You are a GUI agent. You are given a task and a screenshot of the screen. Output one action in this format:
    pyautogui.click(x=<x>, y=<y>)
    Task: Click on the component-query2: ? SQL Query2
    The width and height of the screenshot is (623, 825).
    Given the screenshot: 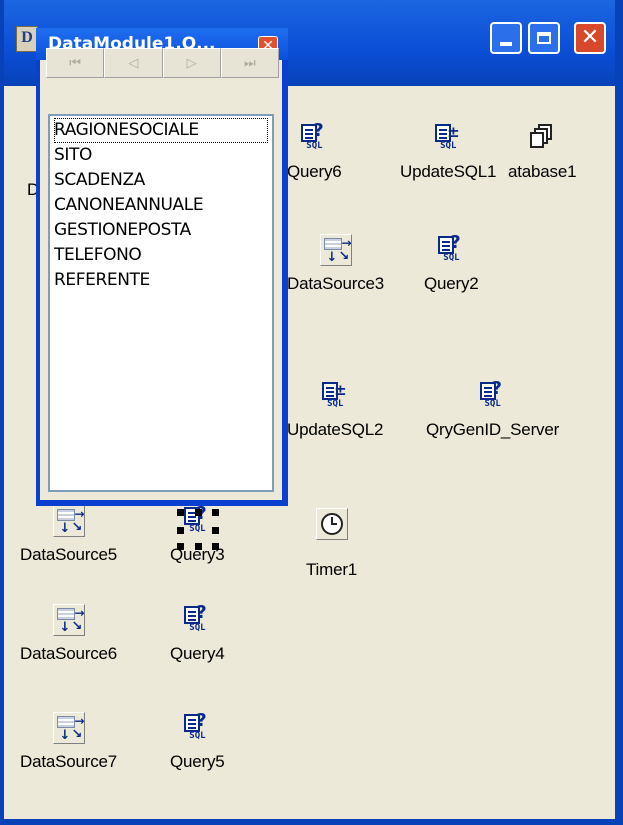 What is the action you would take?
    pyautogui.click(x=451, y=264)
    